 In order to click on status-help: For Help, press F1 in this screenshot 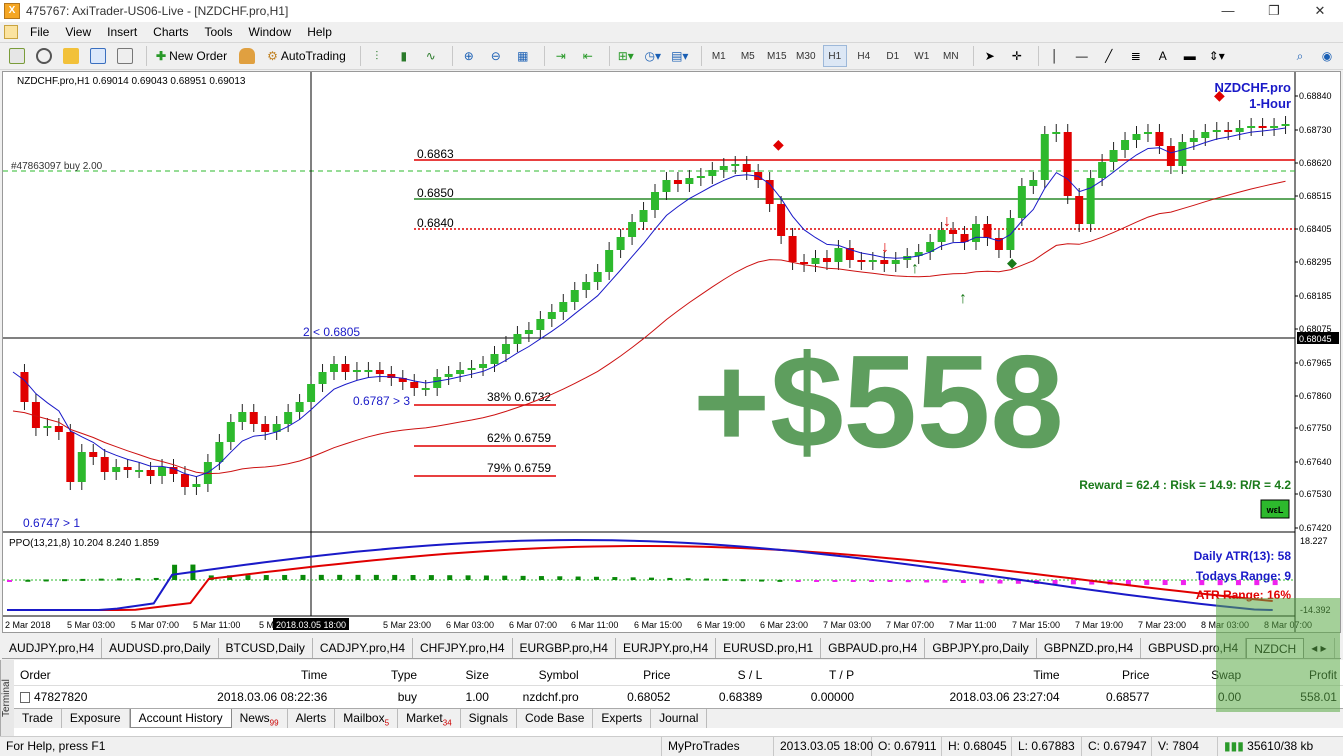, I will do `click(331, 746)`.